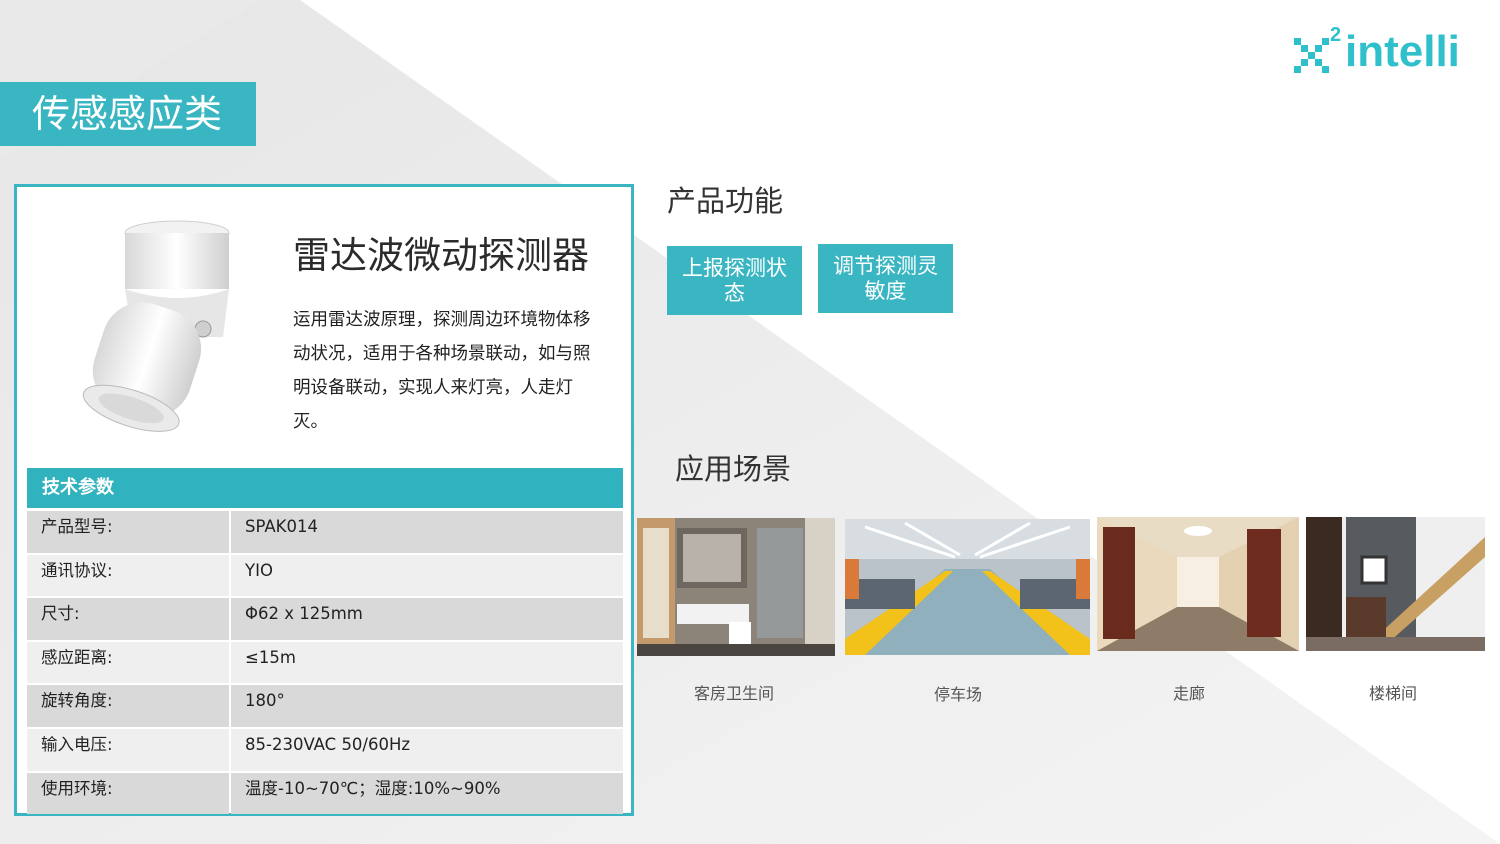  I want to click on spec-key: 通讯协议:, so click(128, 575).